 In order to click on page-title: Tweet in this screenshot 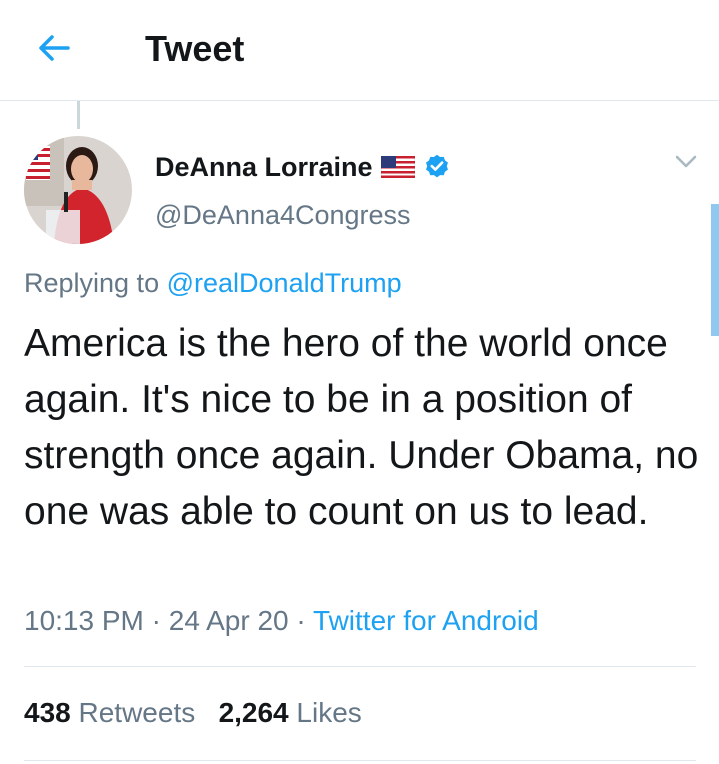, I will do `click(195, 48)`.